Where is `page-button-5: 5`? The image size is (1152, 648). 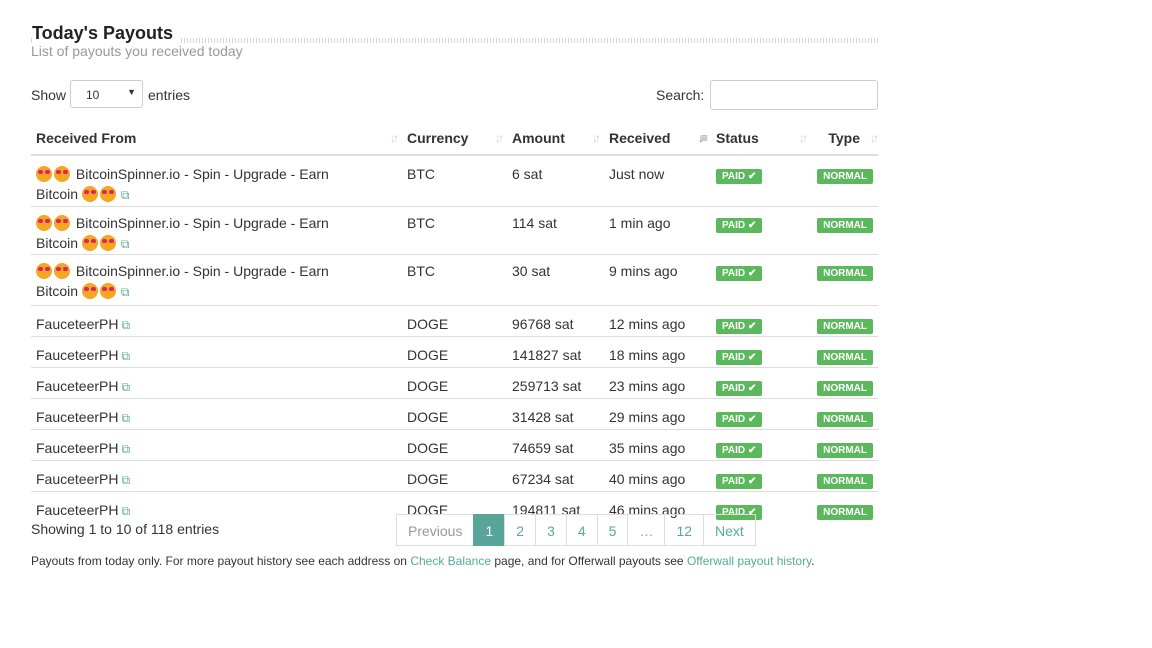 page-button-5: 5 is located at coordinates (612, 530).